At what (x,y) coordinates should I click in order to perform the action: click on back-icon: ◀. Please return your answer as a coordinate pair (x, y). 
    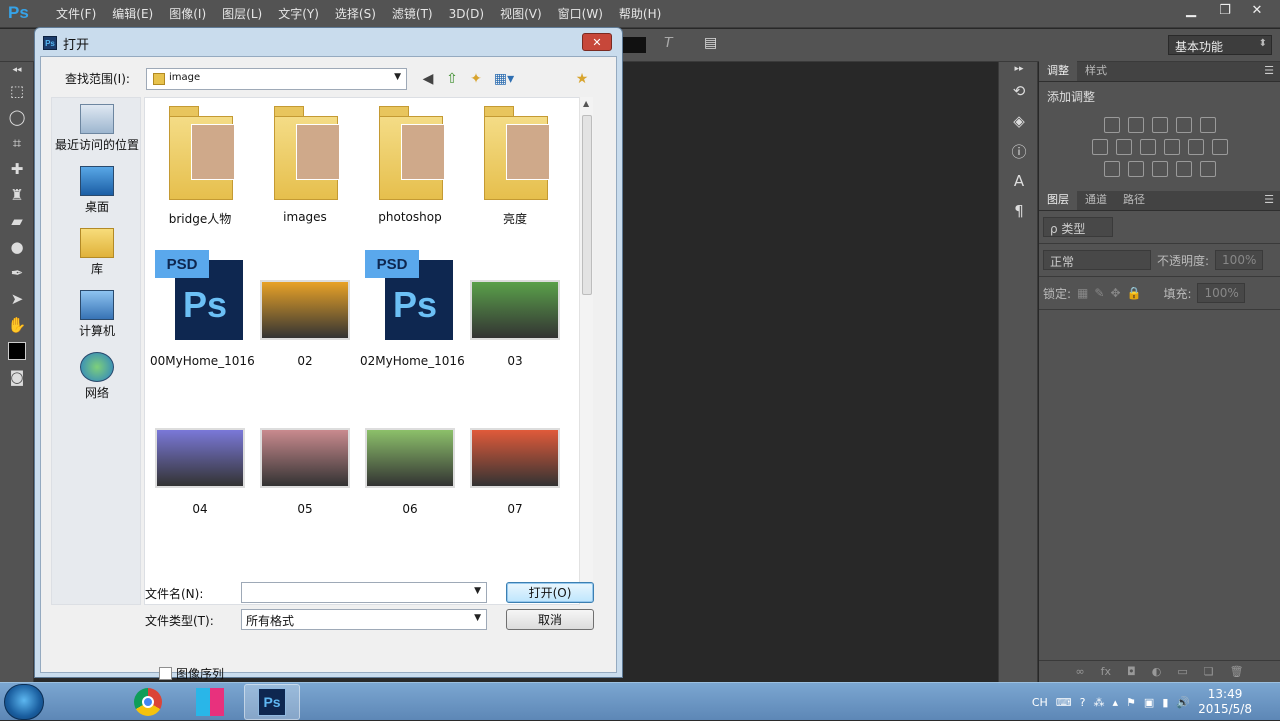
    Looking at the image, I should click on (428, 79).